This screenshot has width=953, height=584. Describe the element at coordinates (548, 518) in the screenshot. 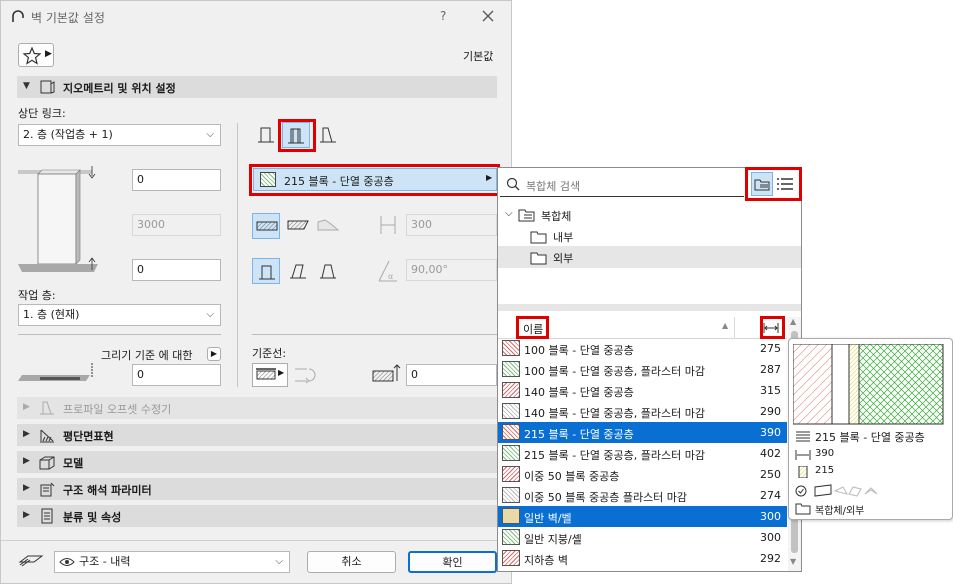

I see `composite-row-name: 일반 벽/벨` at that location.